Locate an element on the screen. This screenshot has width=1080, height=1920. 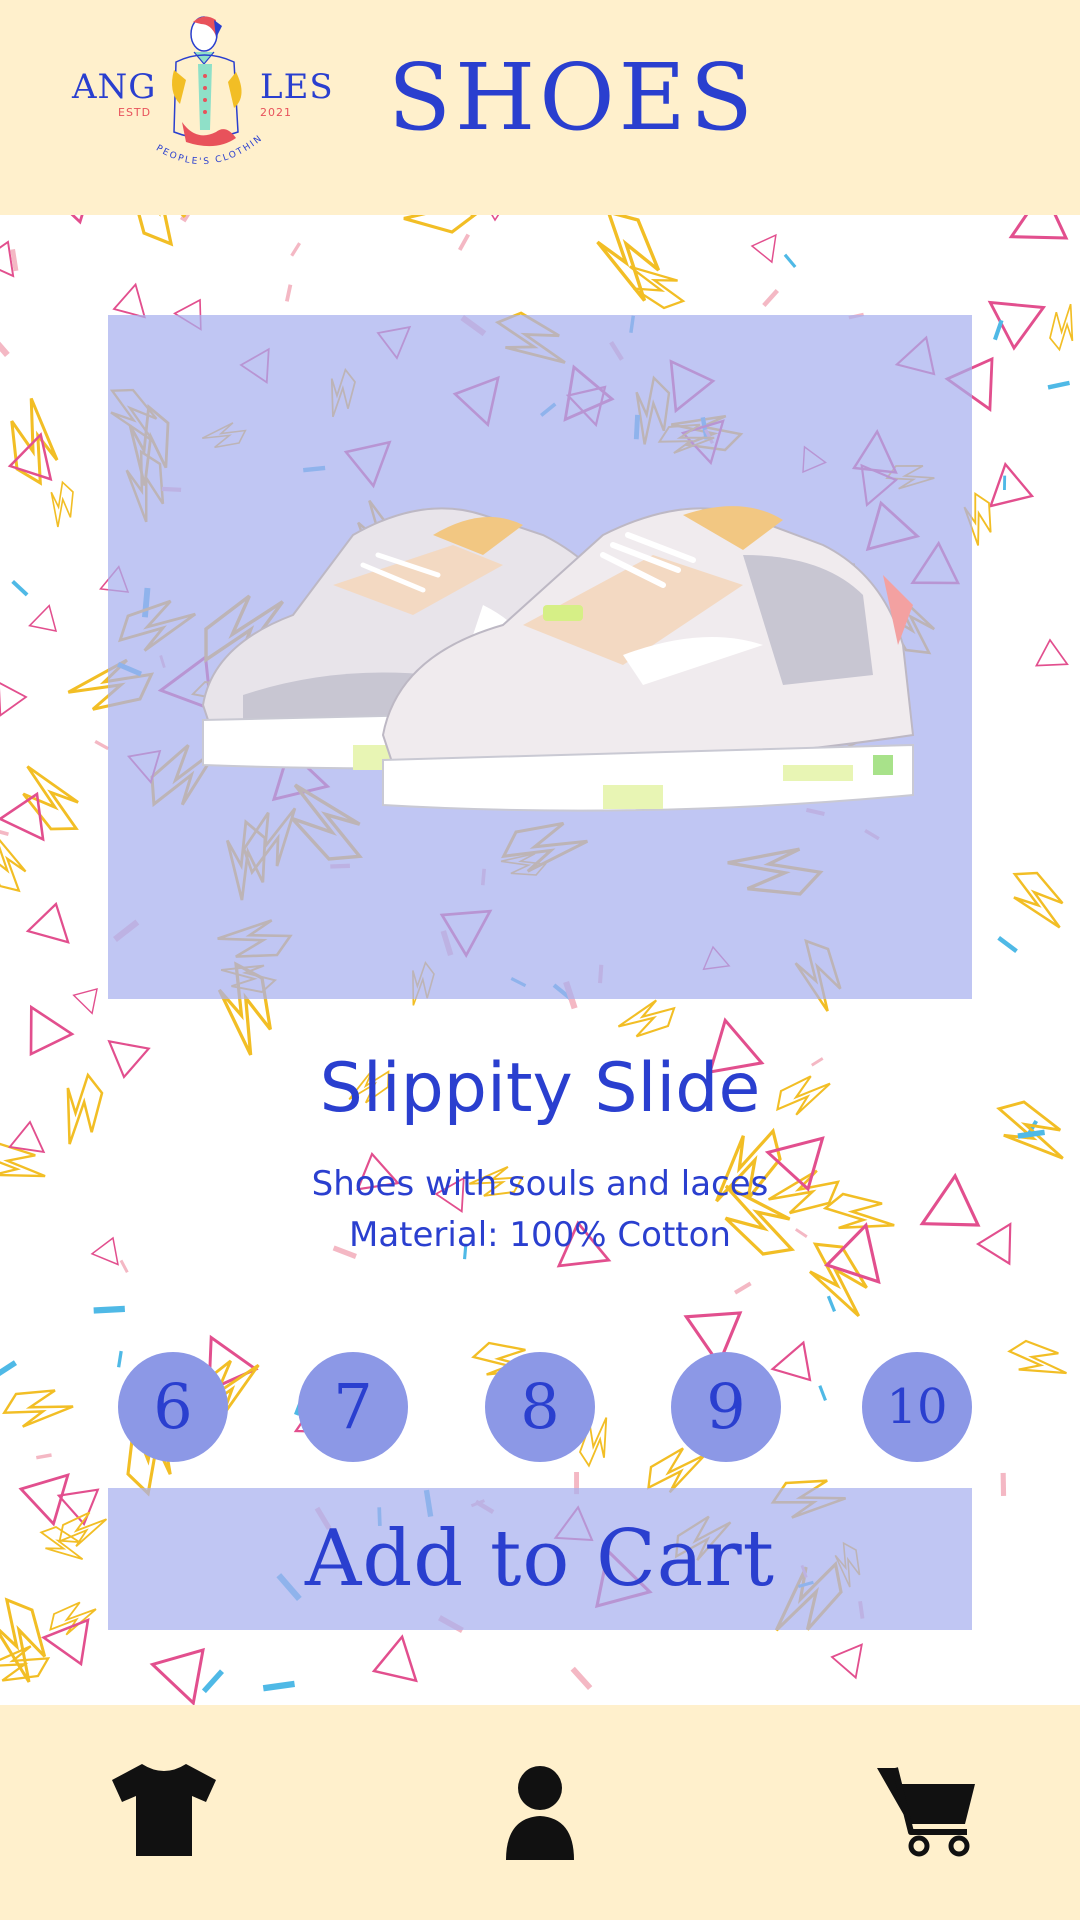
header: ANG LES ESTD 2021 PEOPLE'S CLOTHIN SHOES is located at coordinates (540, 107).